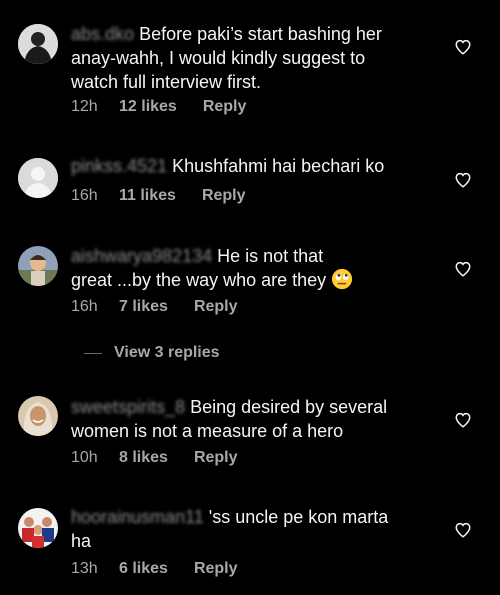  What do you see at coordinates (167, 352) in the screenshot?
I see `view-replies-label: View 3 replies` at bounding box center [167, 352].